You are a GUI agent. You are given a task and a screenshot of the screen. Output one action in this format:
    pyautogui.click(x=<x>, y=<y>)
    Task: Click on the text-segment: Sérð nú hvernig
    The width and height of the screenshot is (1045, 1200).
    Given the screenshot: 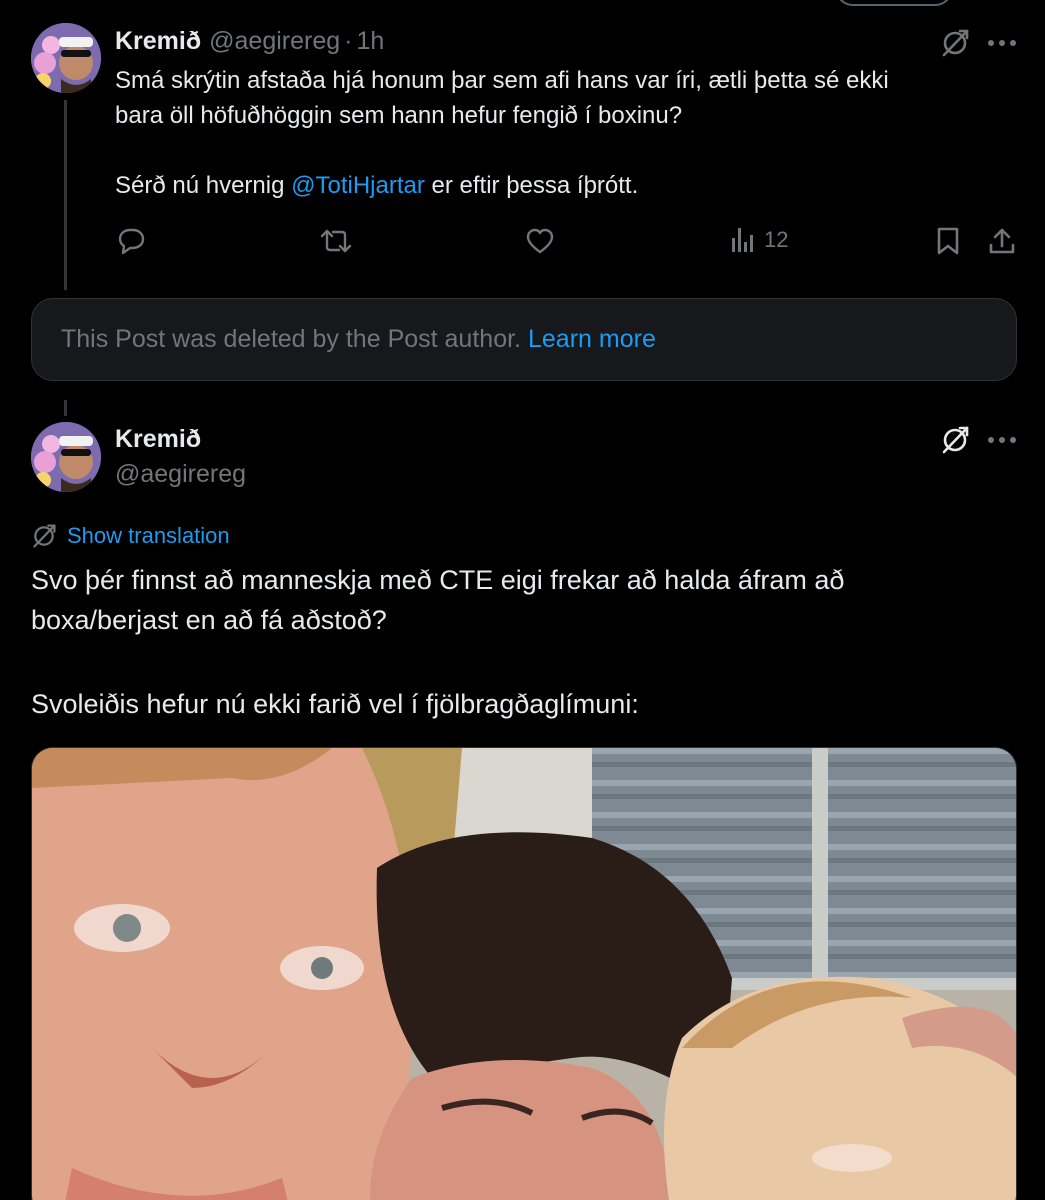 What is the action you would take?
    pyautogui.click(x=203, y=185)
    